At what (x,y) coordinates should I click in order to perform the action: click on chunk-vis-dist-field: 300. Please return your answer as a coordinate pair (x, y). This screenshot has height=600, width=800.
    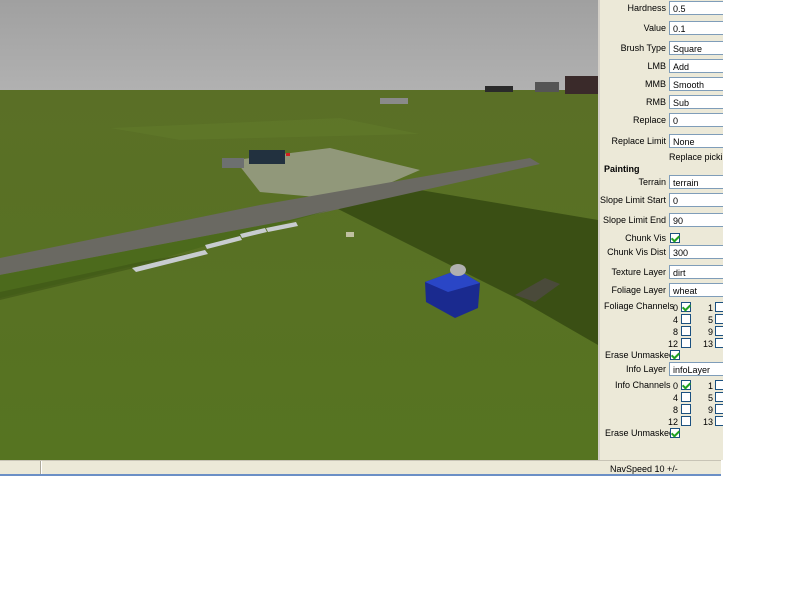
    Looking at the image, I should click on (696, 252).